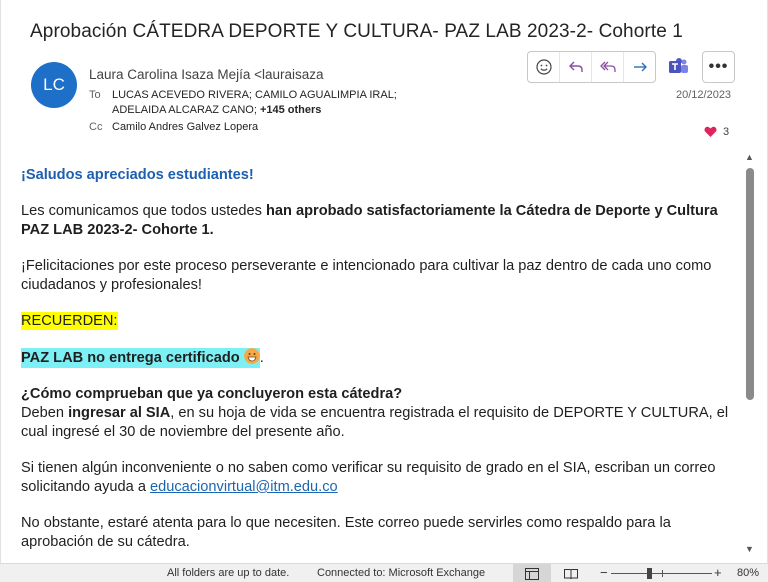 This screenshot has width=768, height=582. I want to click on more-icon: •••, so click(718, 66).